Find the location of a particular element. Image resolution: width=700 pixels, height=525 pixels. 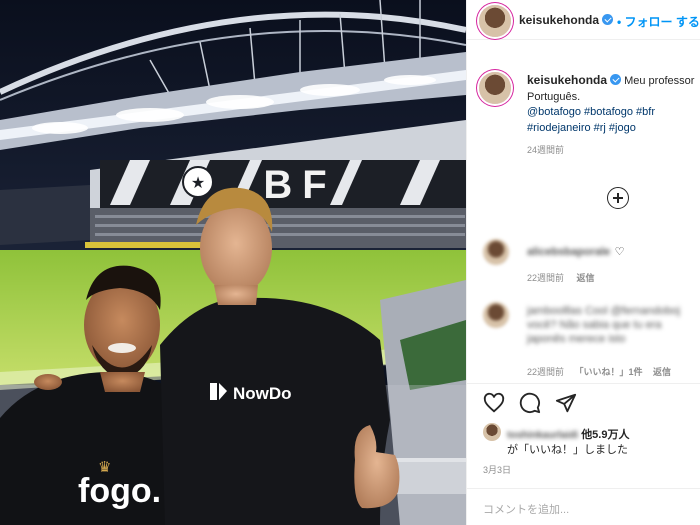

shirt-logo-fogo: fogo. is located at coordinates (119, 491).